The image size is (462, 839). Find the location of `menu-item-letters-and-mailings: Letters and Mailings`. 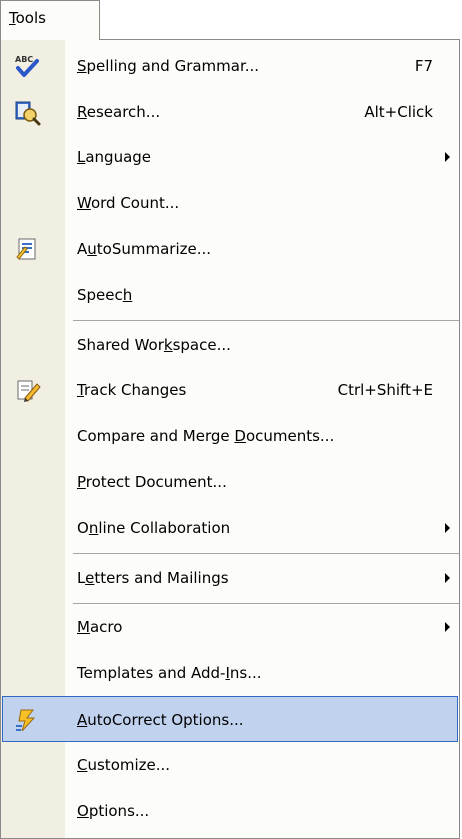

menu-item-letters-and-mailings: Letters and Mailings is located at coordinates (230, 578).